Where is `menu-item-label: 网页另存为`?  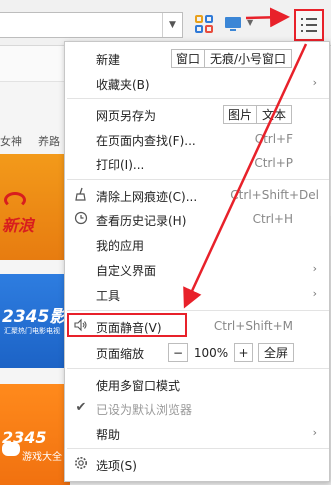
menu-item-label: 网页另存为 is located at coordinates (126, 116).